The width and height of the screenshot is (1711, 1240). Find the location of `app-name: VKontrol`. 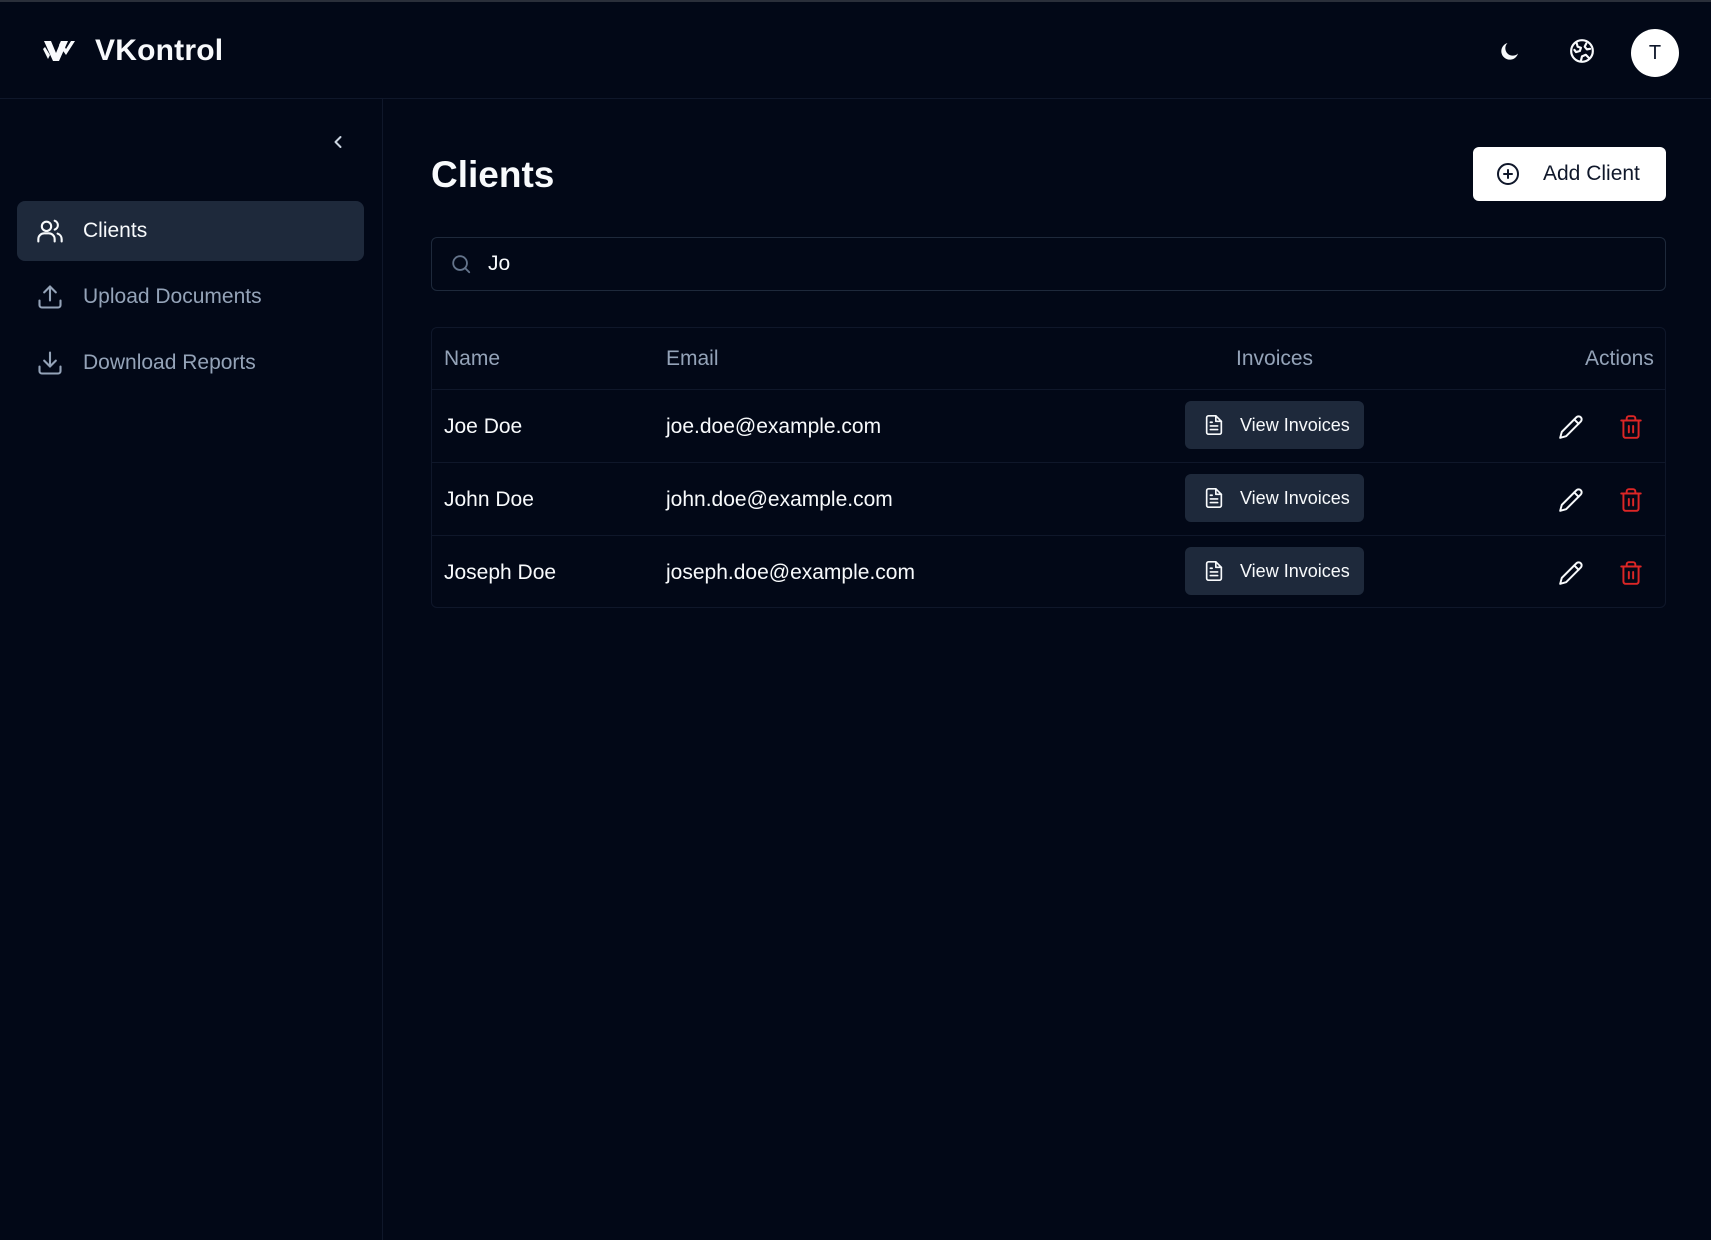

app-name: VKontrol is located at coordinates (159, 50).